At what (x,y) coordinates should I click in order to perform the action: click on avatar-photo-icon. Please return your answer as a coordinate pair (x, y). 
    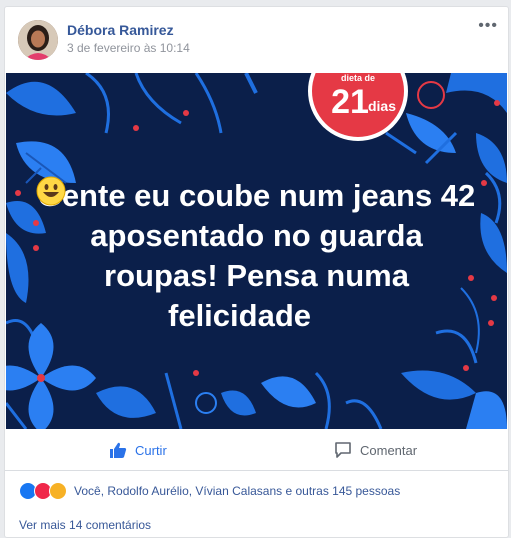
    Looking at the image, I should click on (38, 40).